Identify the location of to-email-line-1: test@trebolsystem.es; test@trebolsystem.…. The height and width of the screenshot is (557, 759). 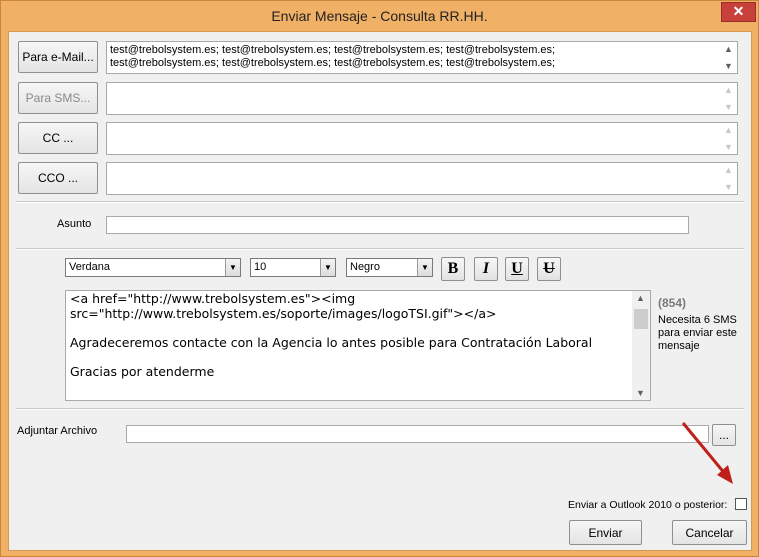
(333, 50).